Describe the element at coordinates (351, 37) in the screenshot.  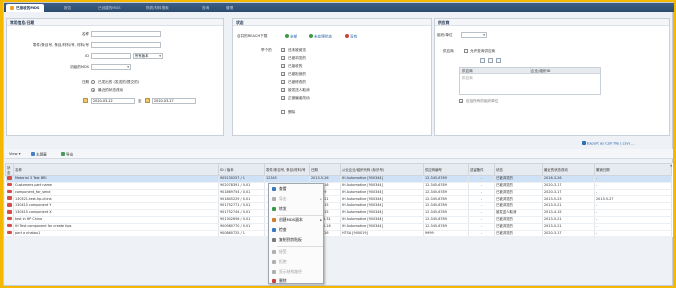
I see `select-none-link: 没有` at that location.